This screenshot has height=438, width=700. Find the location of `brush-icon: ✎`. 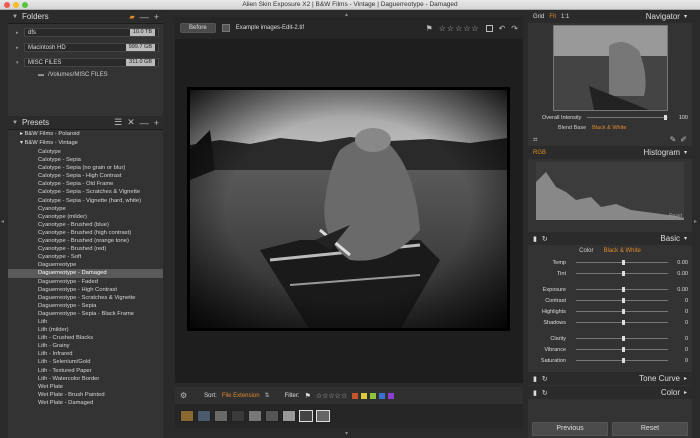

brush-icon: ✎ is located at coordinates (673, 139).